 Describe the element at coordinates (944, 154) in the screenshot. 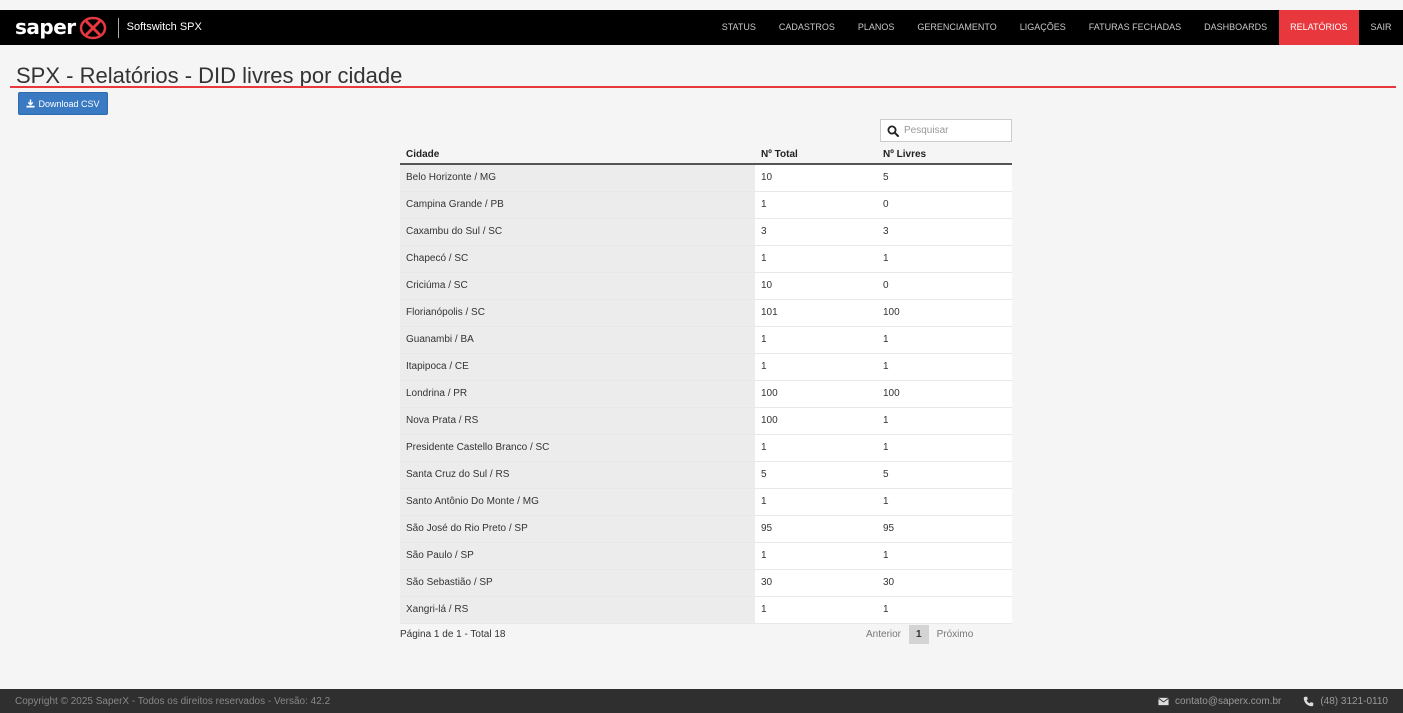

I see `column-header-livres: Nº Livres` at that location.